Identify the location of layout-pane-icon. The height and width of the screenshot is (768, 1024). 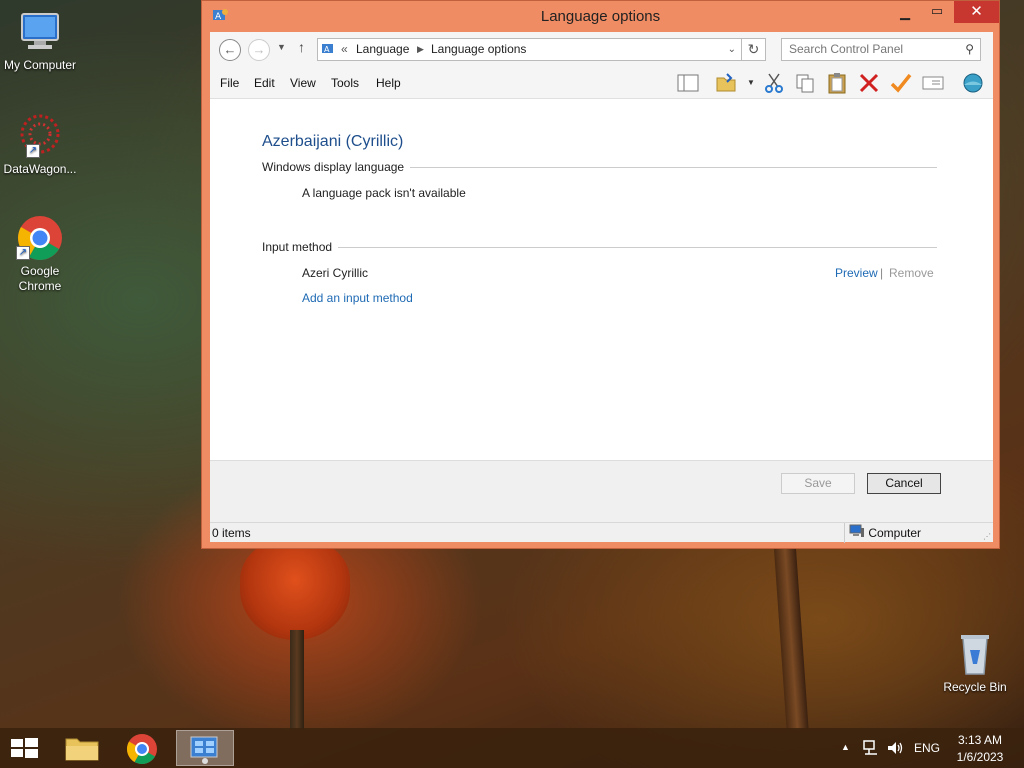
(688, 83).